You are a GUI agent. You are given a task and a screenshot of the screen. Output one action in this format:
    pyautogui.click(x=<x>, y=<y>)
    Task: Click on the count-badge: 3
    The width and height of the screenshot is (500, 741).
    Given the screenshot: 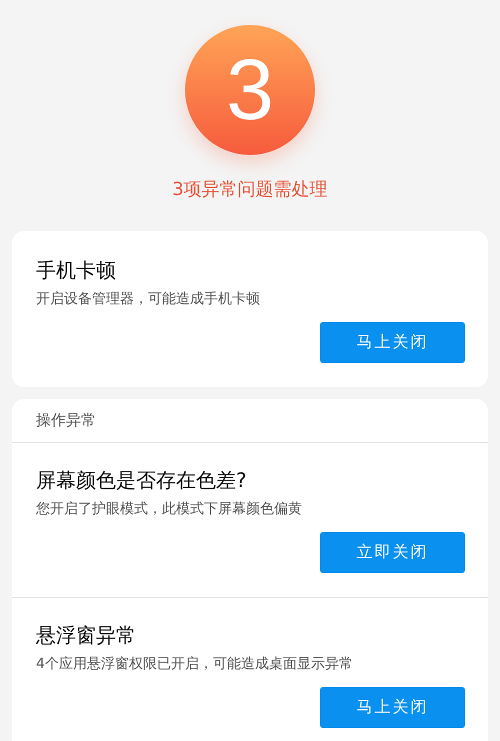 What is the action you would take?
    pyautogui.click(x=250, y=90)
    